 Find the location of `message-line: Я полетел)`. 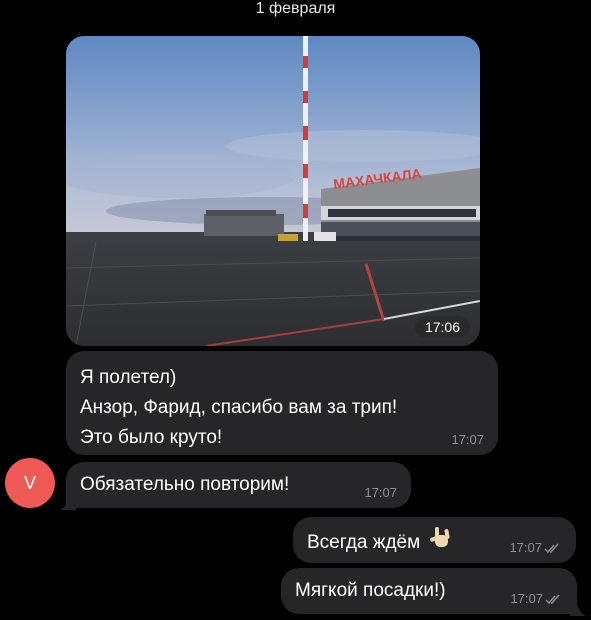

message-line: Я полетел) is located at coordinates (128, 377).